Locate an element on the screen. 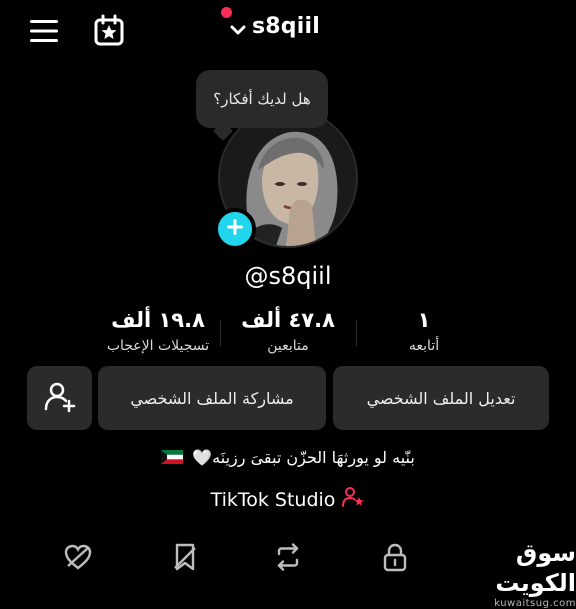 This screenshot has width=576, height=609. tiktok-studio-link: TikTok Studio is located at coordinates (288, 499).